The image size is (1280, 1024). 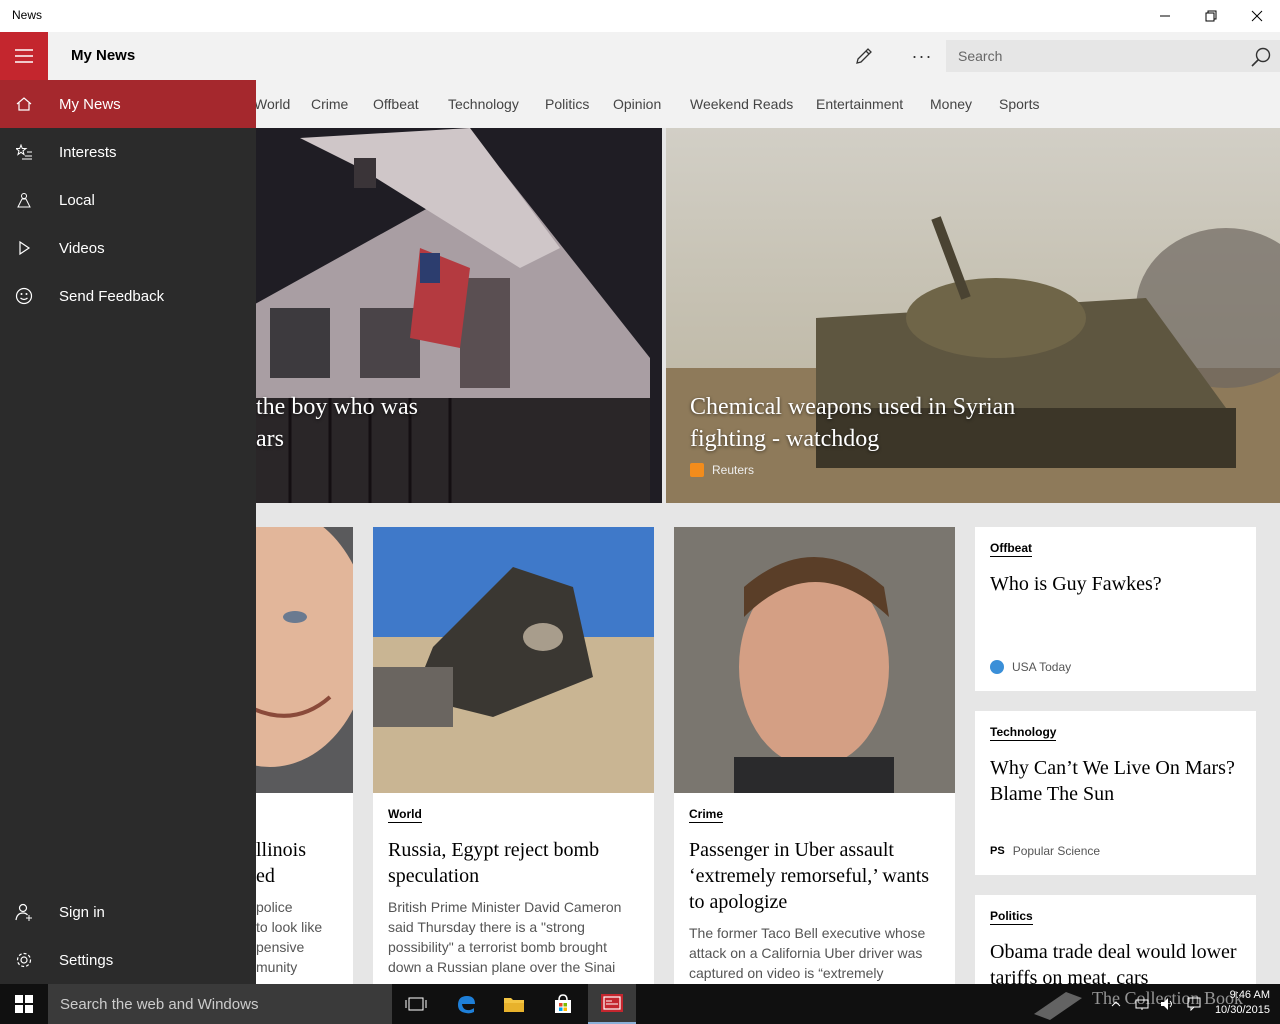 What do you see at coordinates (281, 863) in the screenshot?
I see `card-title: llinois ed` at bounding box center [281, 863].